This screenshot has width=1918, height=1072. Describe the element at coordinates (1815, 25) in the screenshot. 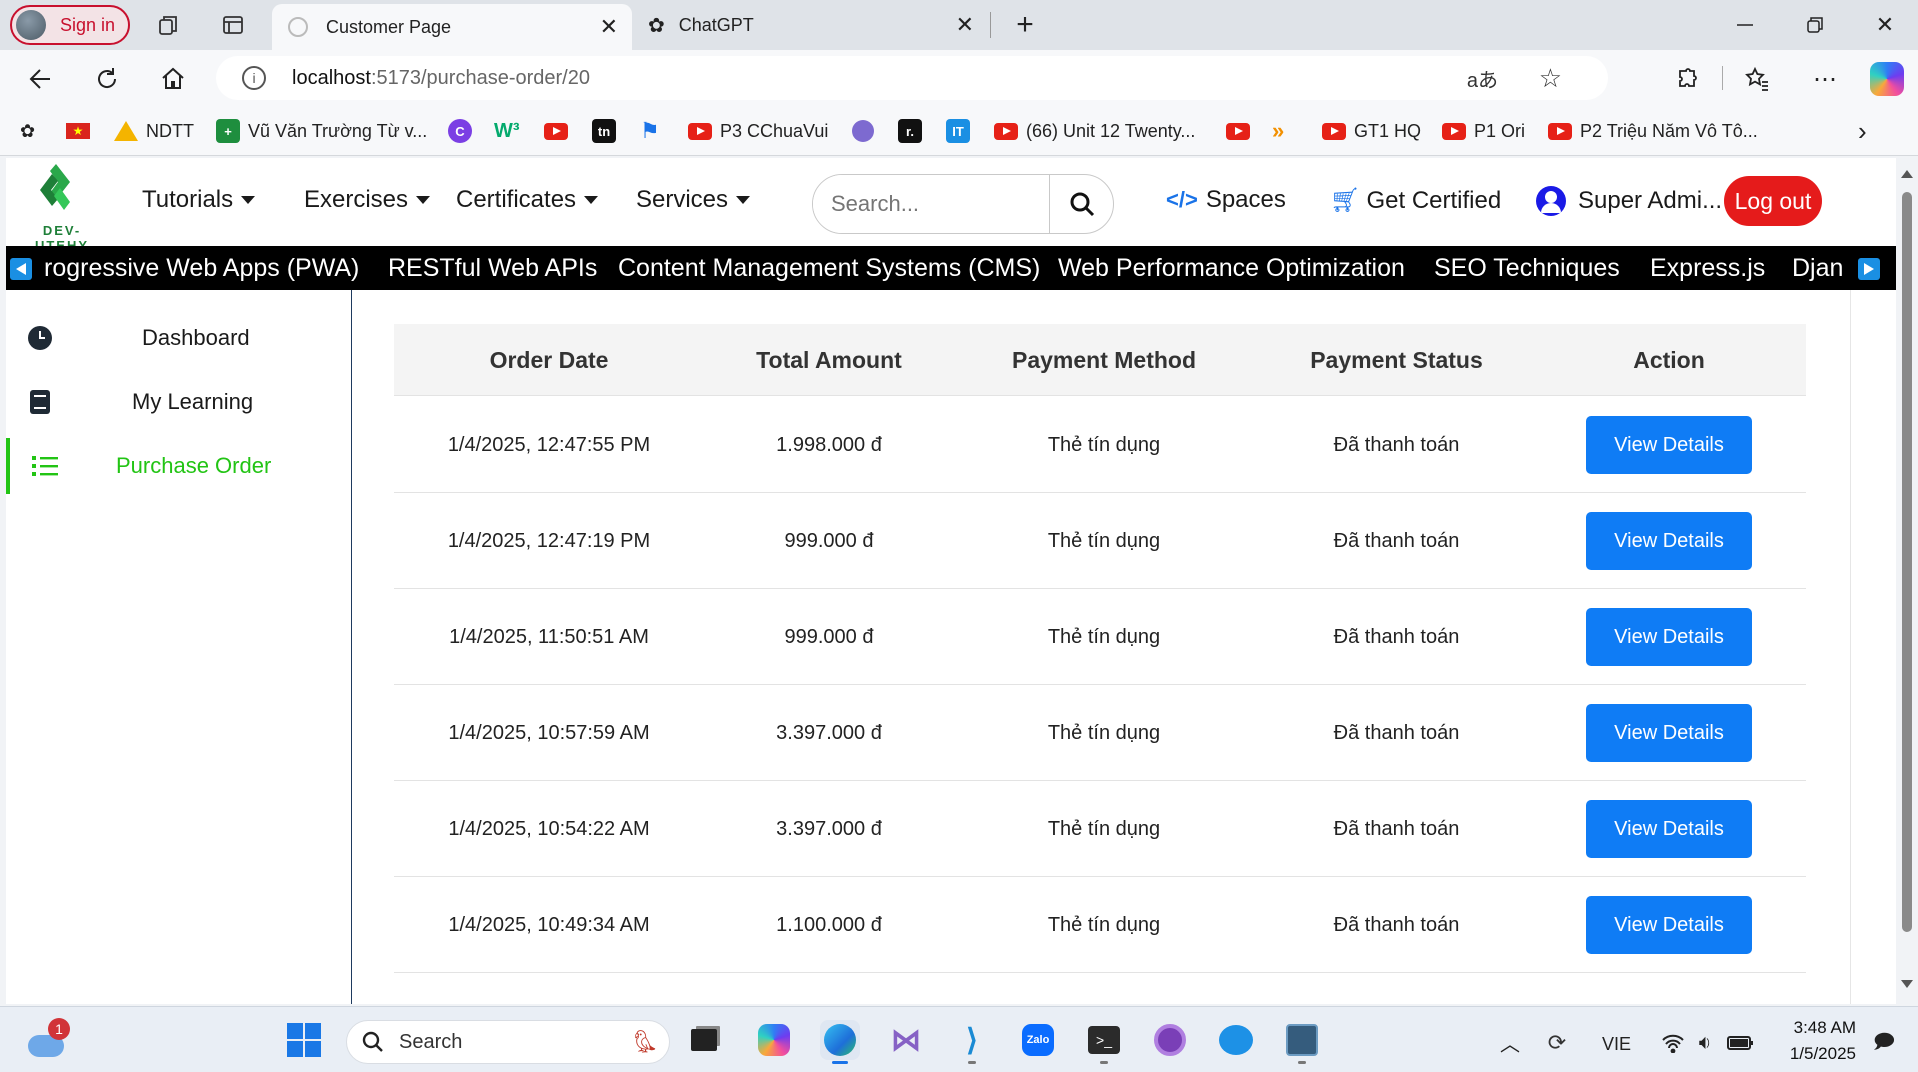

I see `restore-icon` at that location.